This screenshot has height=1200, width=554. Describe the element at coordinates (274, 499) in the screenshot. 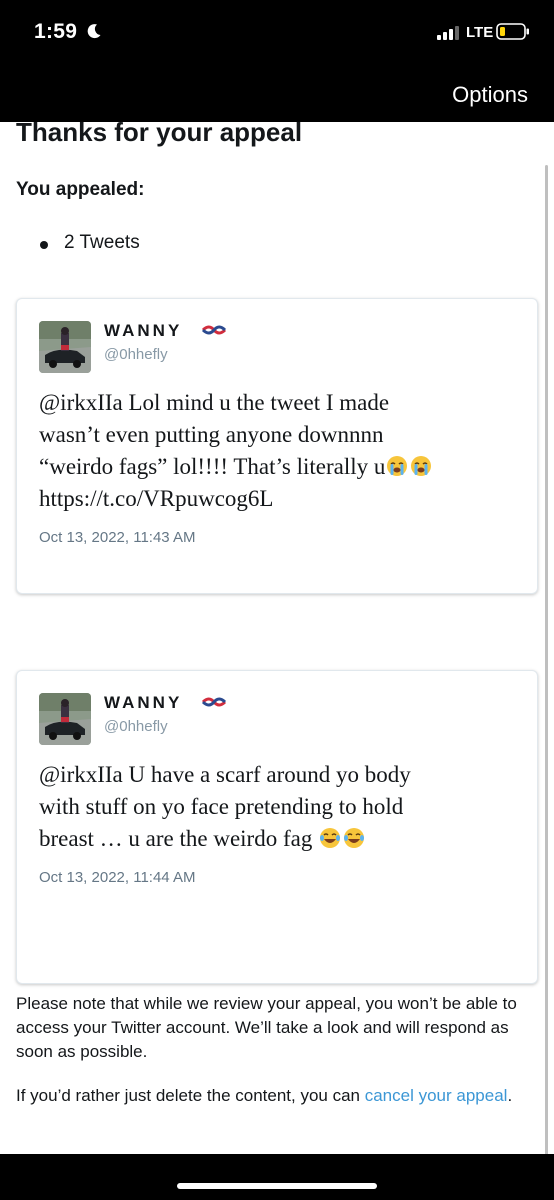

I see `tweet-link: https://t.co/VRpuwcog6L` at that location.